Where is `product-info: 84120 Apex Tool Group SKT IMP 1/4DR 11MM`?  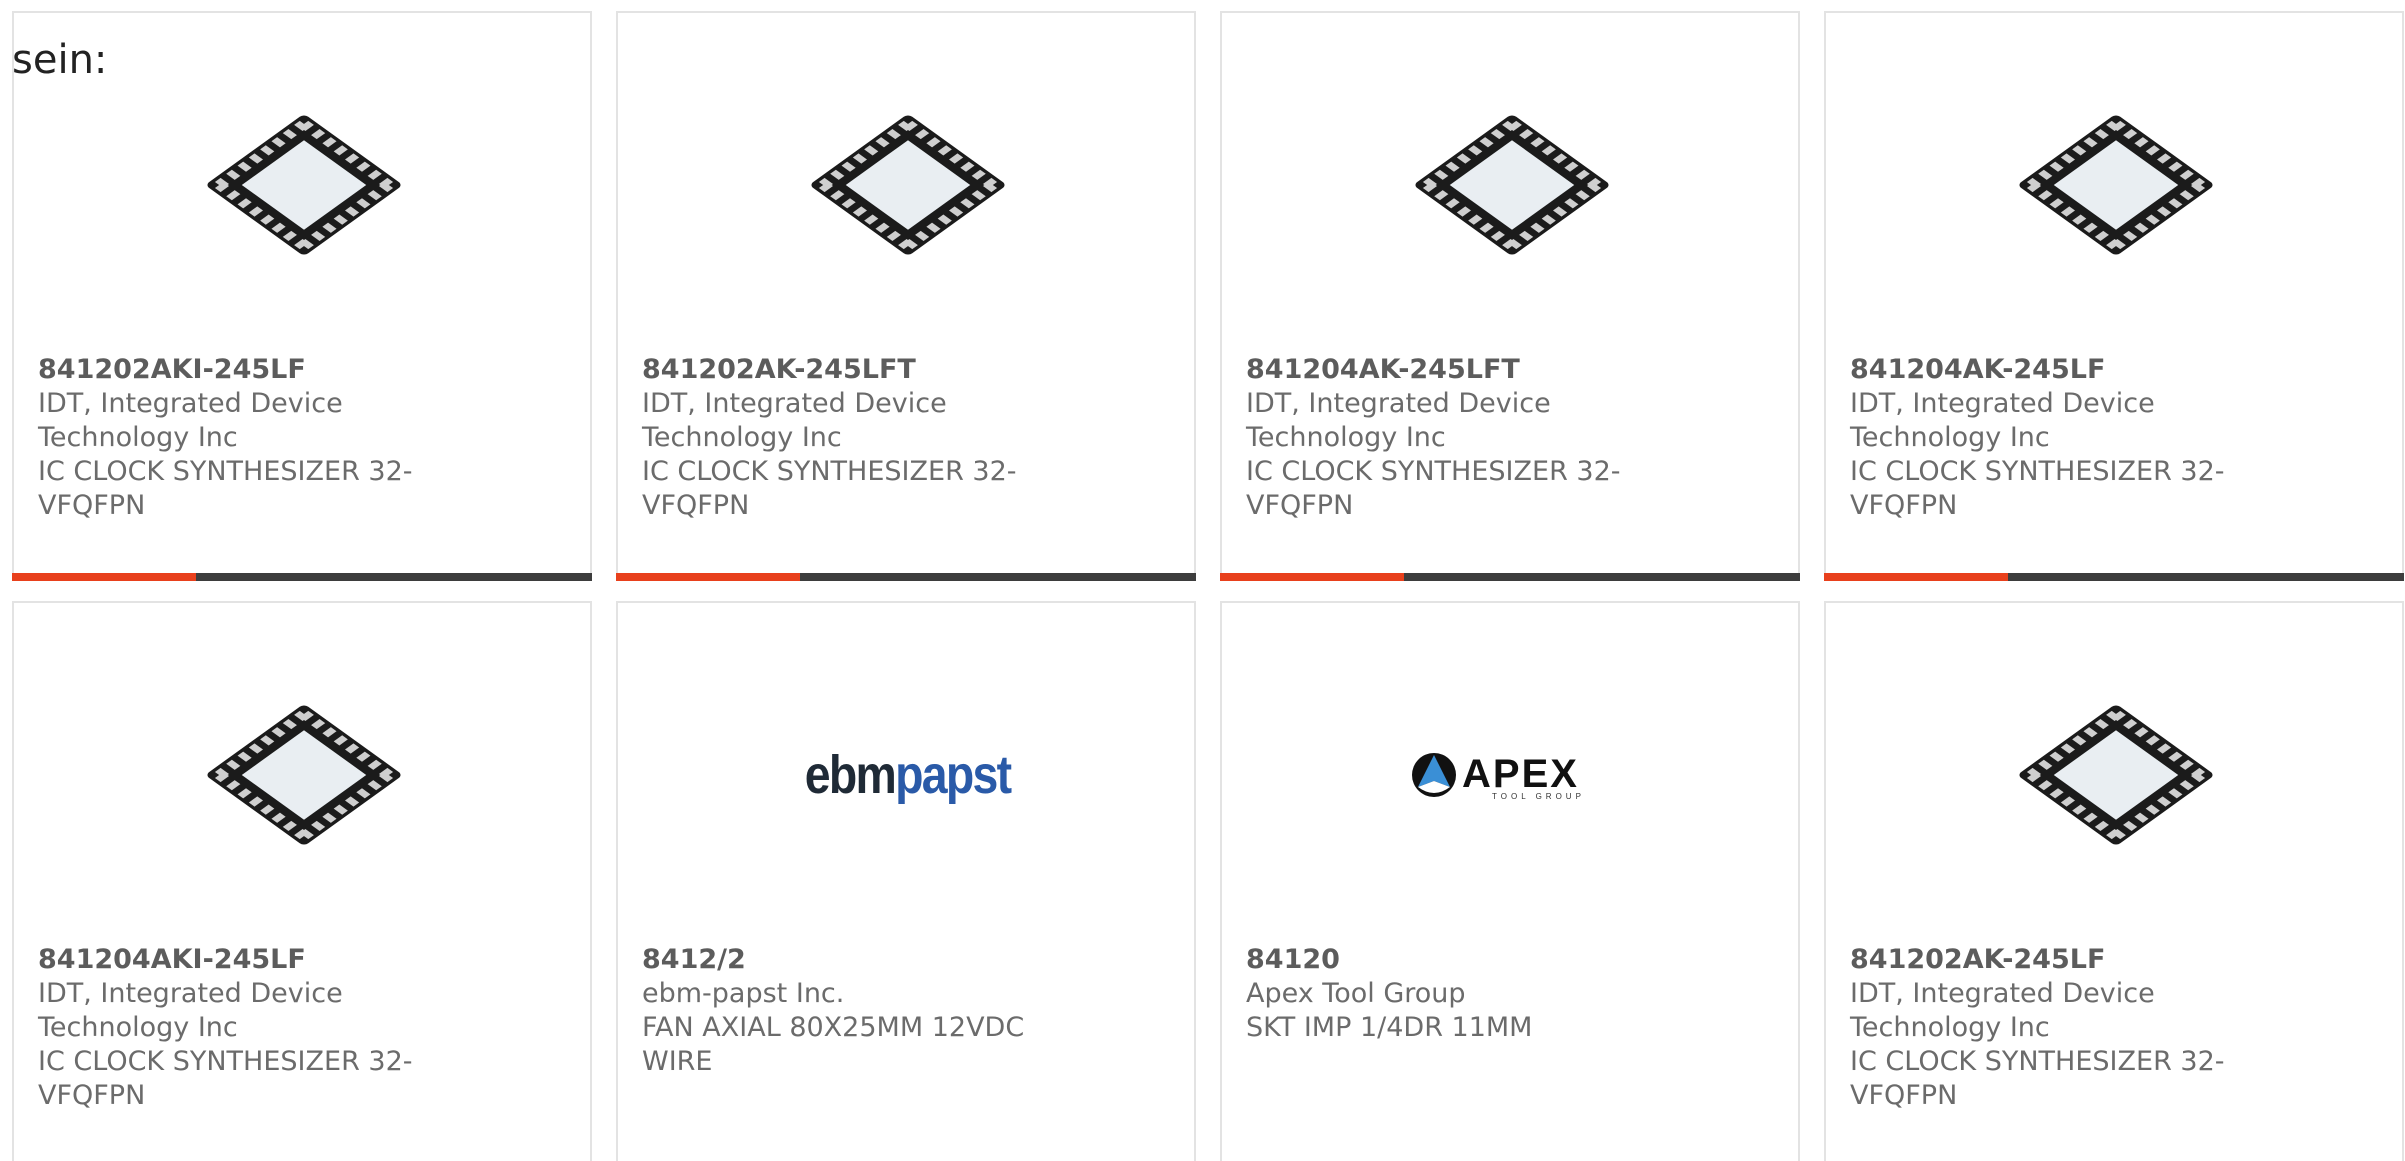 product-info: 84120 Apex Tool Group SKT IMP 1/4DR 11MM is located at coordinates (1446, 994).